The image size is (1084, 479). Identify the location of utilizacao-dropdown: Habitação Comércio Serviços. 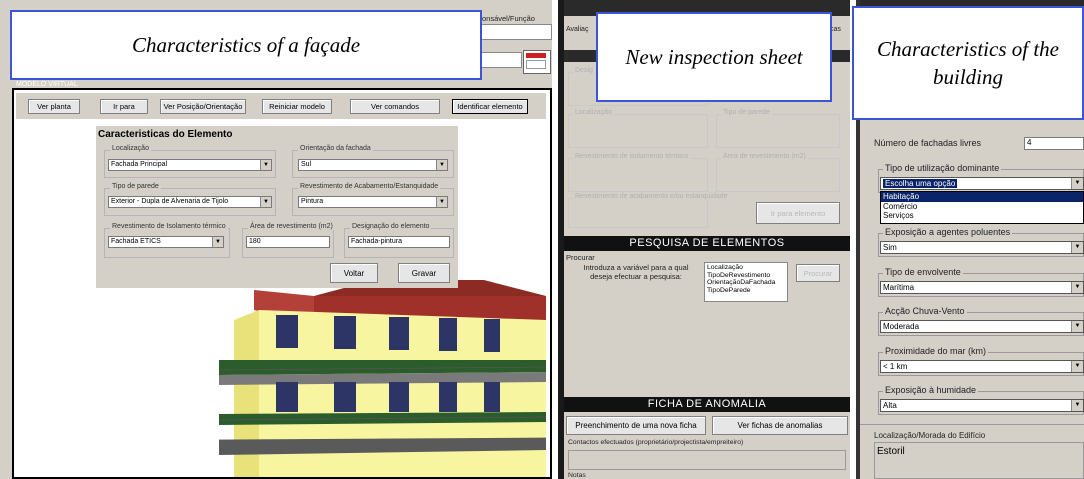
(982, 207).